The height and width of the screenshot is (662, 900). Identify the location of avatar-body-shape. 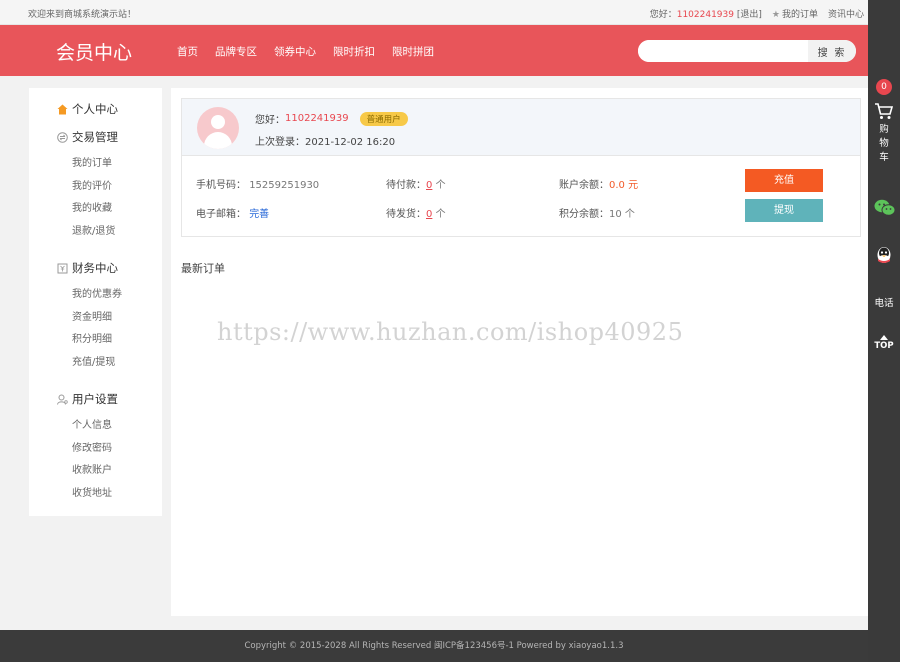
(218, 140).